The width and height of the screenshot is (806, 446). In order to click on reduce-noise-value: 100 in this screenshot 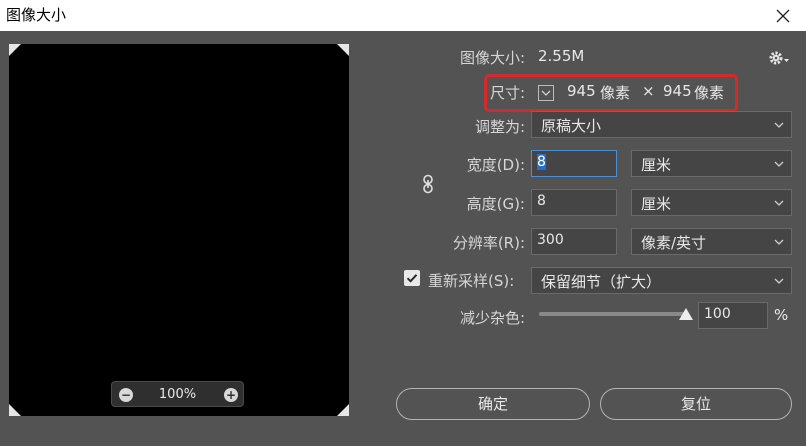, I will do `click(717, 314)`.